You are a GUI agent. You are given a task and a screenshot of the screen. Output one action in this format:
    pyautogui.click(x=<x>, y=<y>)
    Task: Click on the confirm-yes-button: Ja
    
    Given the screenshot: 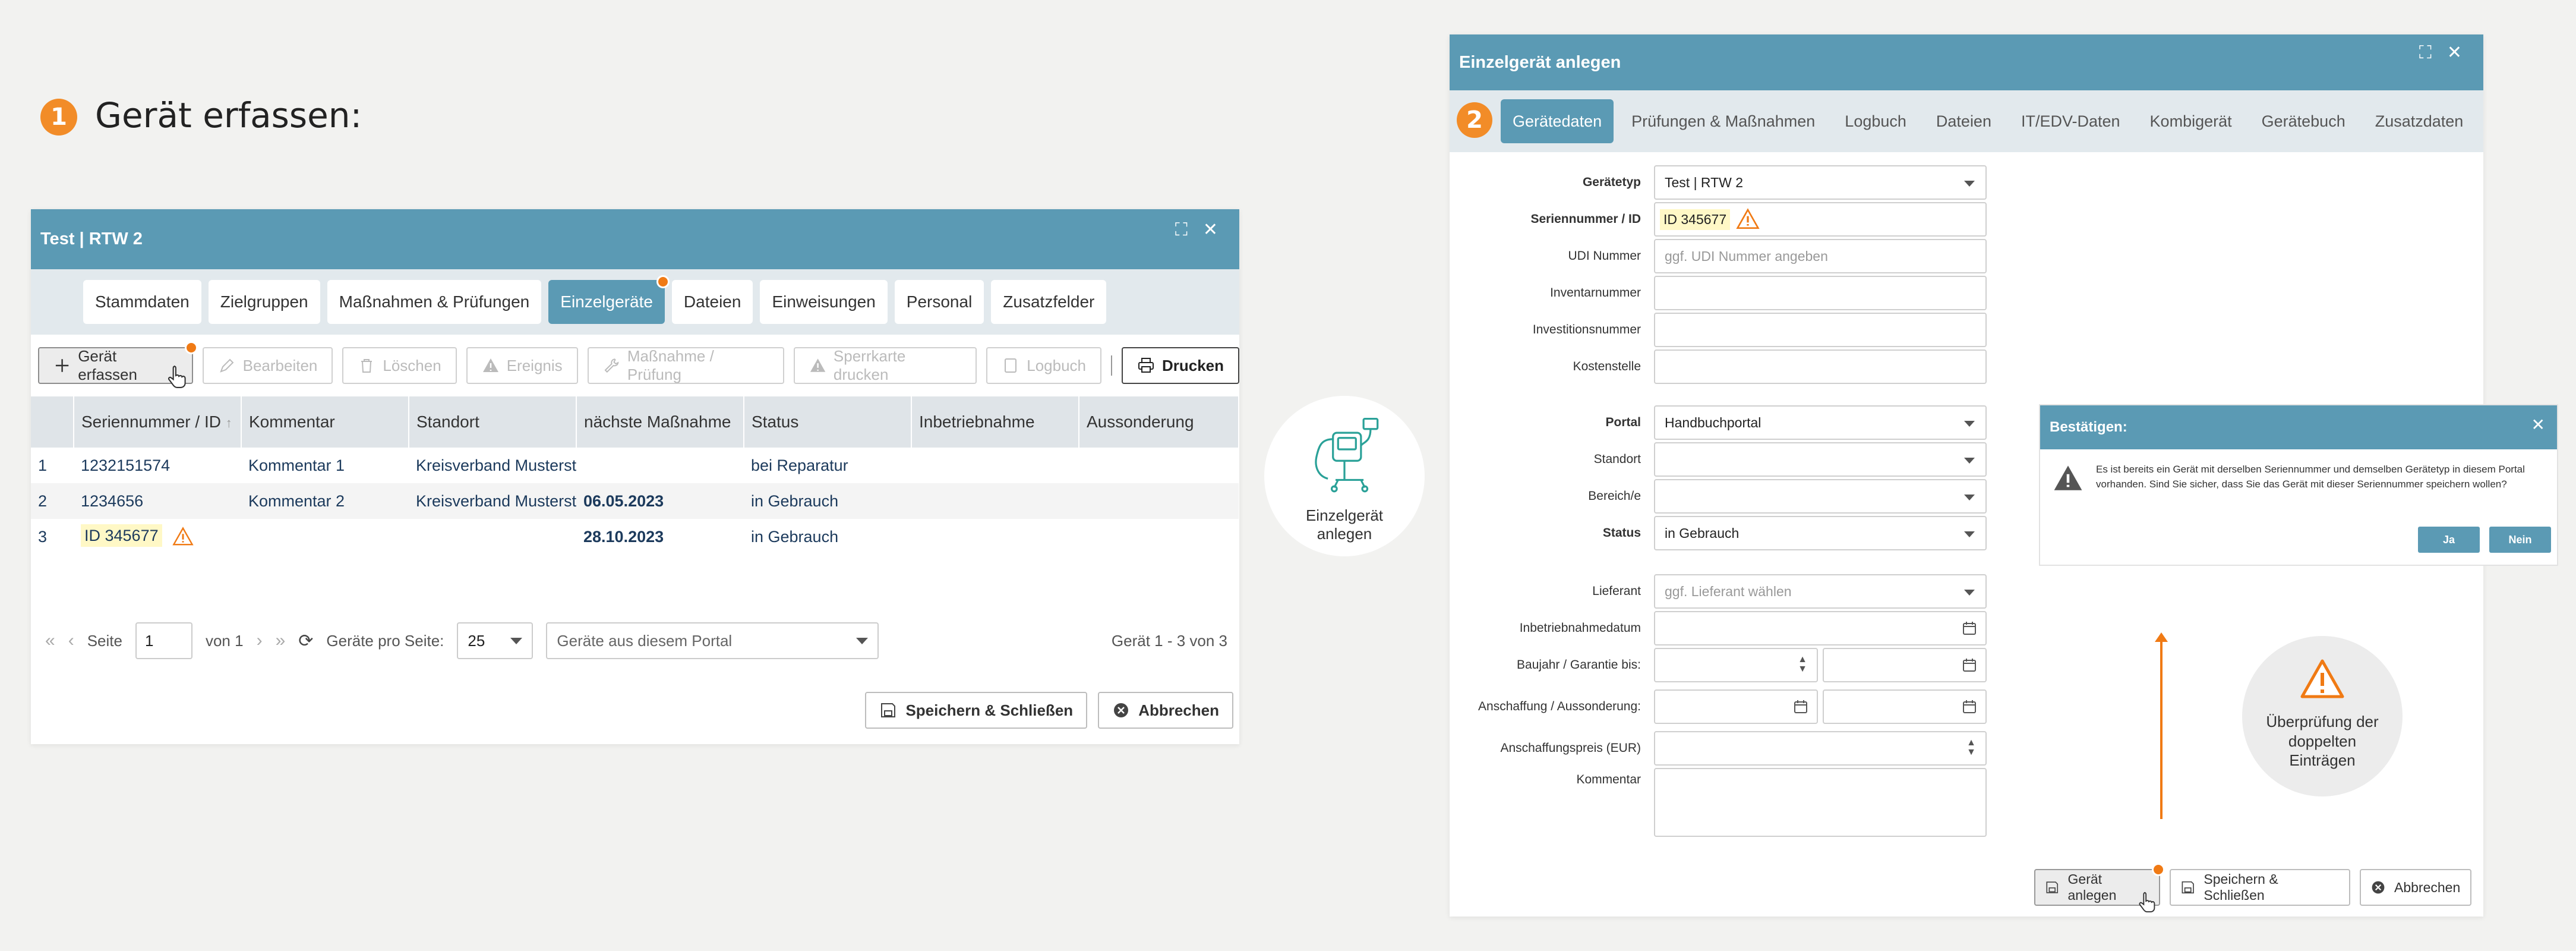 What is the action you would take?
    pyautogui.click(x=2449, y=540)
    